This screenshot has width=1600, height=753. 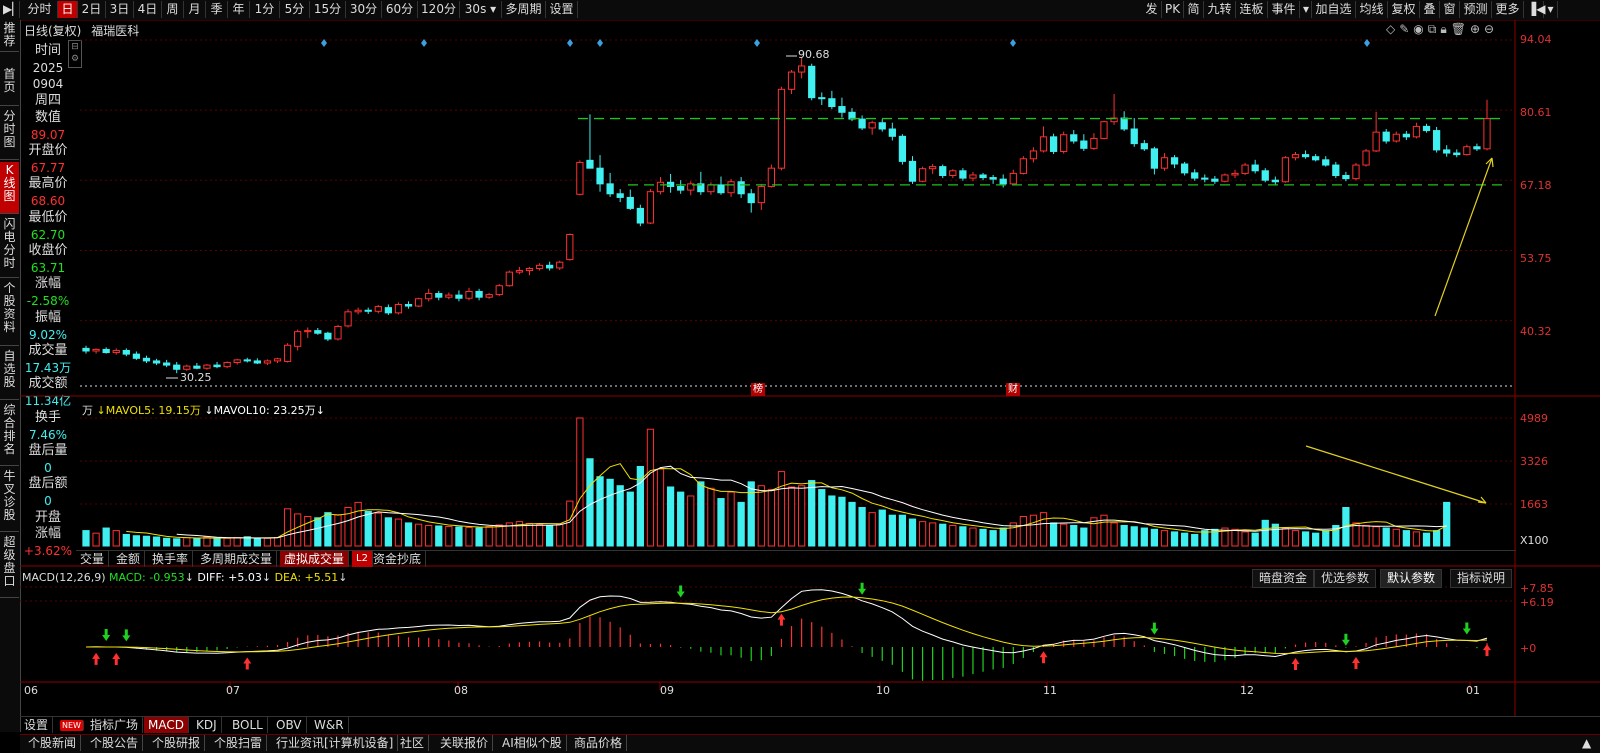 I want to click on month-label: 07, so click(x=233, y=690).